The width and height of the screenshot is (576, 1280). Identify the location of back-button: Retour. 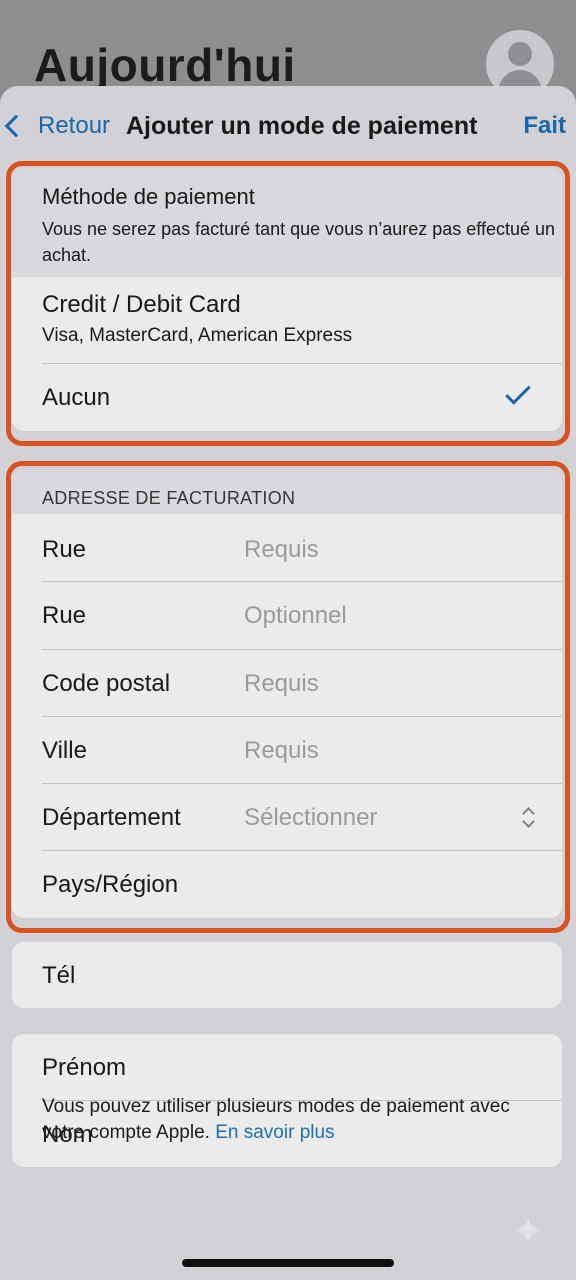
(56, 126).